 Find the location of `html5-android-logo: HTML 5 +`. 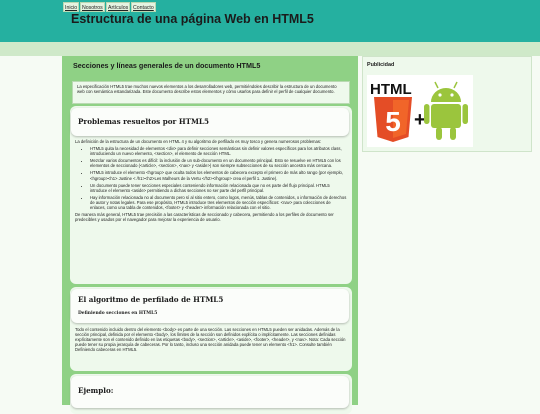

html5-android-logo: HTML 5 + is located at coordinates (420, 111).